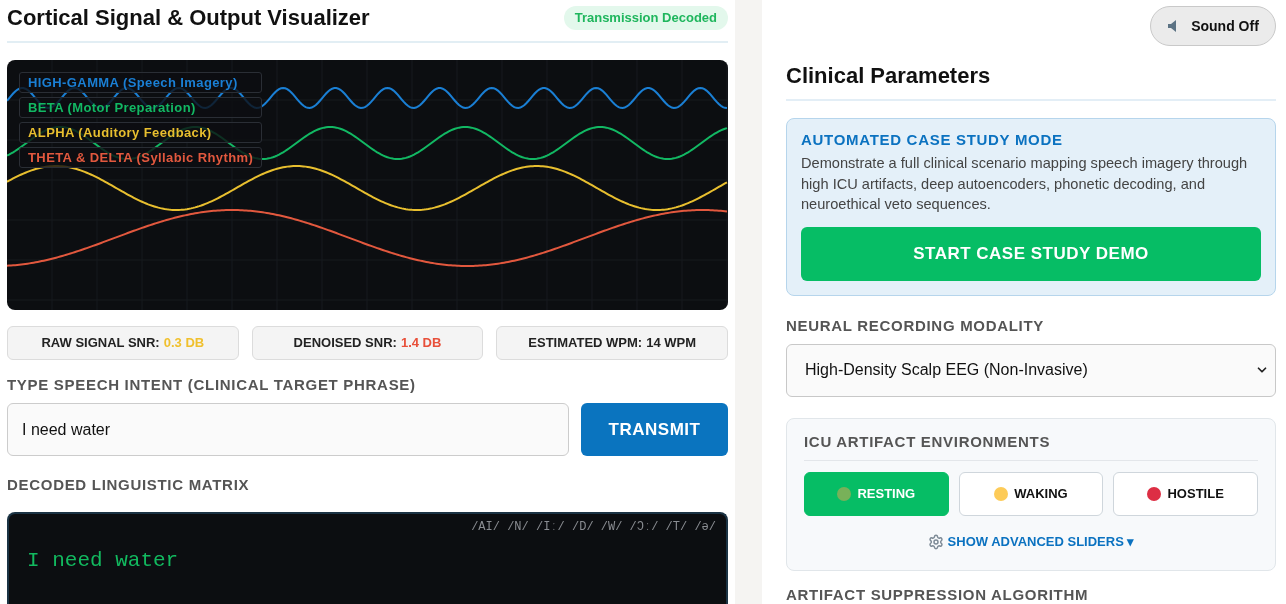 This screenshot has width=1286, height=604. Describe the element at coordinates (188, 18) in the screenshot. I see `panel-title: Cortical Signal & Output Visualizer` at that location.